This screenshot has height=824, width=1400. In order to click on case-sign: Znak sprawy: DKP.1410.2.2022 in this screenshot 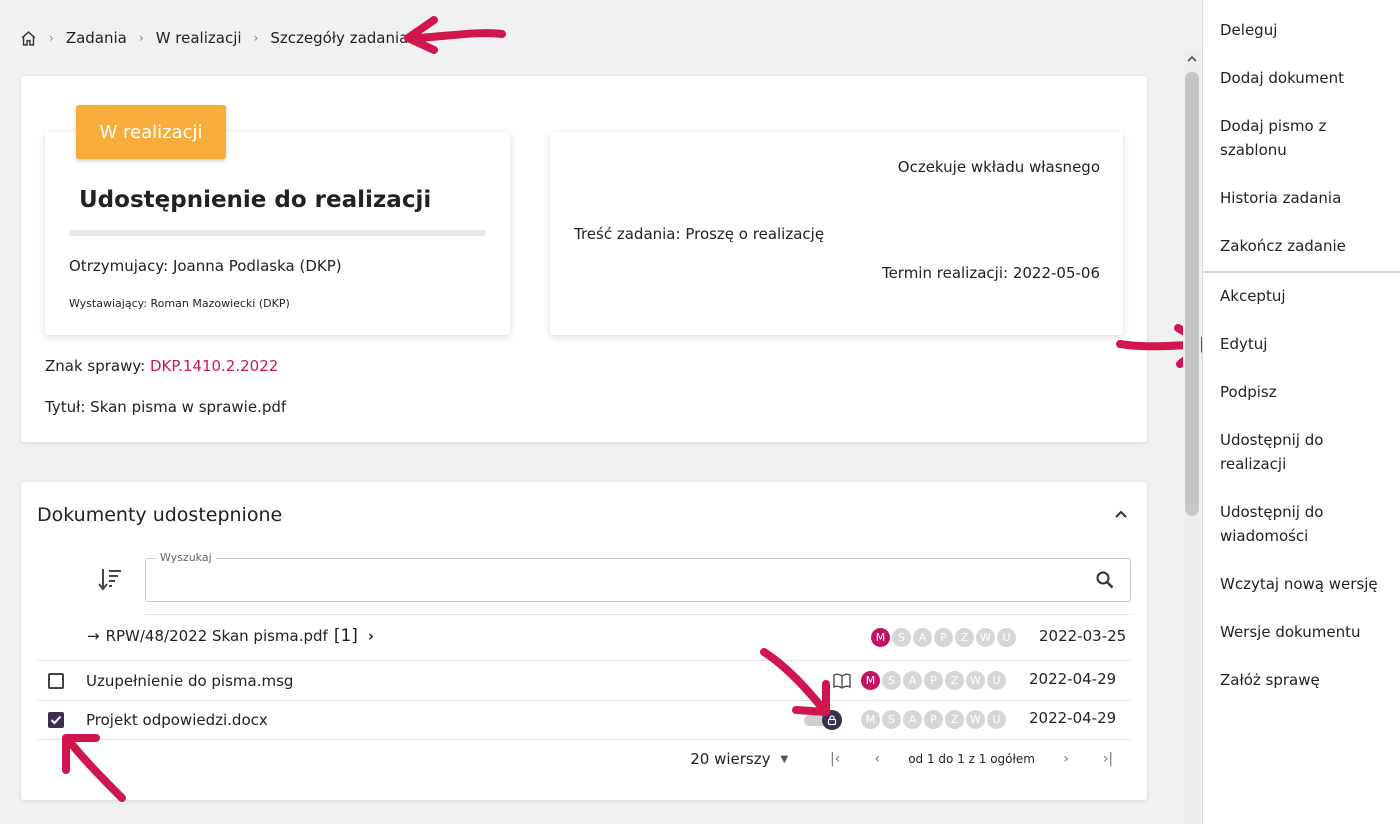, I will do `click(161, 366)`.